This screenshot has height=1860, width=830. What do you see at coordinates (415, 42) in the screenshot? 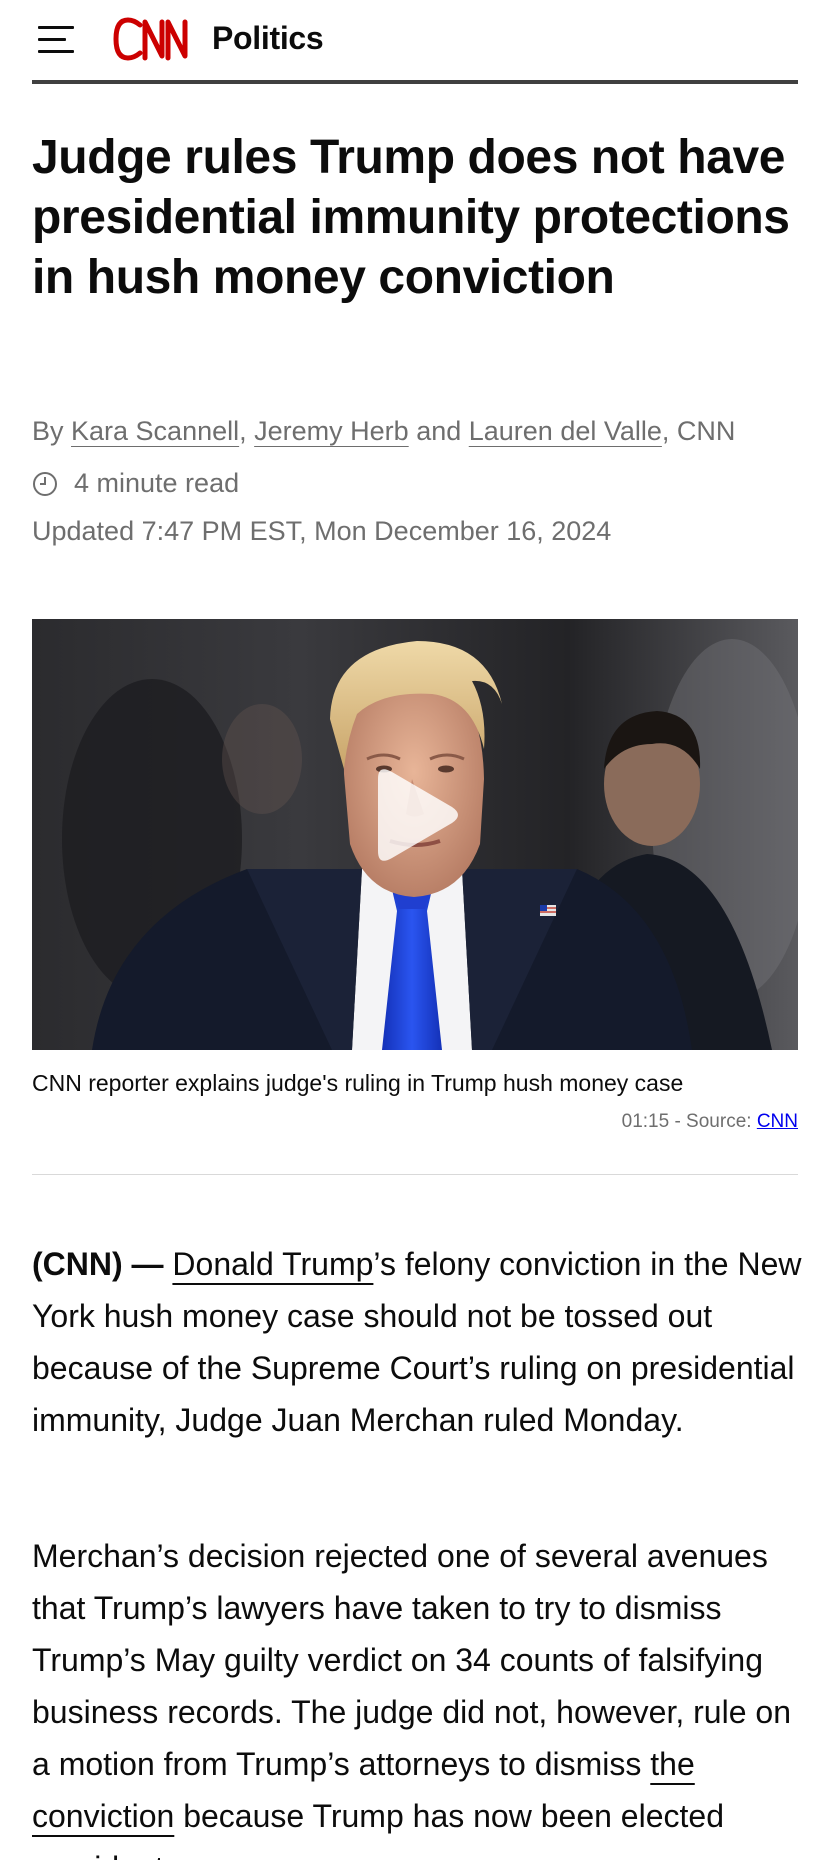
I see `site-header: Politics` at bounding box center [415, 42].